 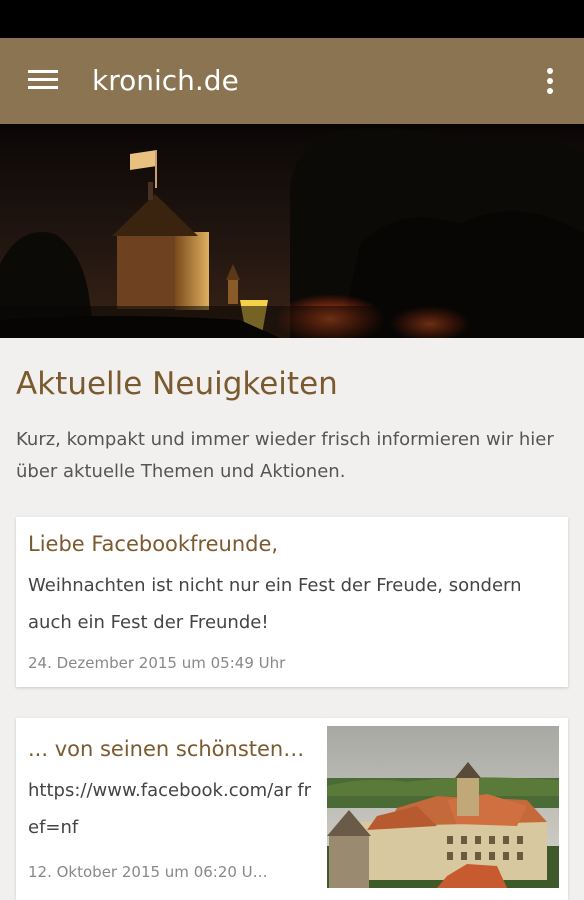 What do you see at coordinates (170, 809) in the screenshot?
I see `news-card-text: https://www.facebook.com/ar fref=nf` at bounding box center [170, 809].